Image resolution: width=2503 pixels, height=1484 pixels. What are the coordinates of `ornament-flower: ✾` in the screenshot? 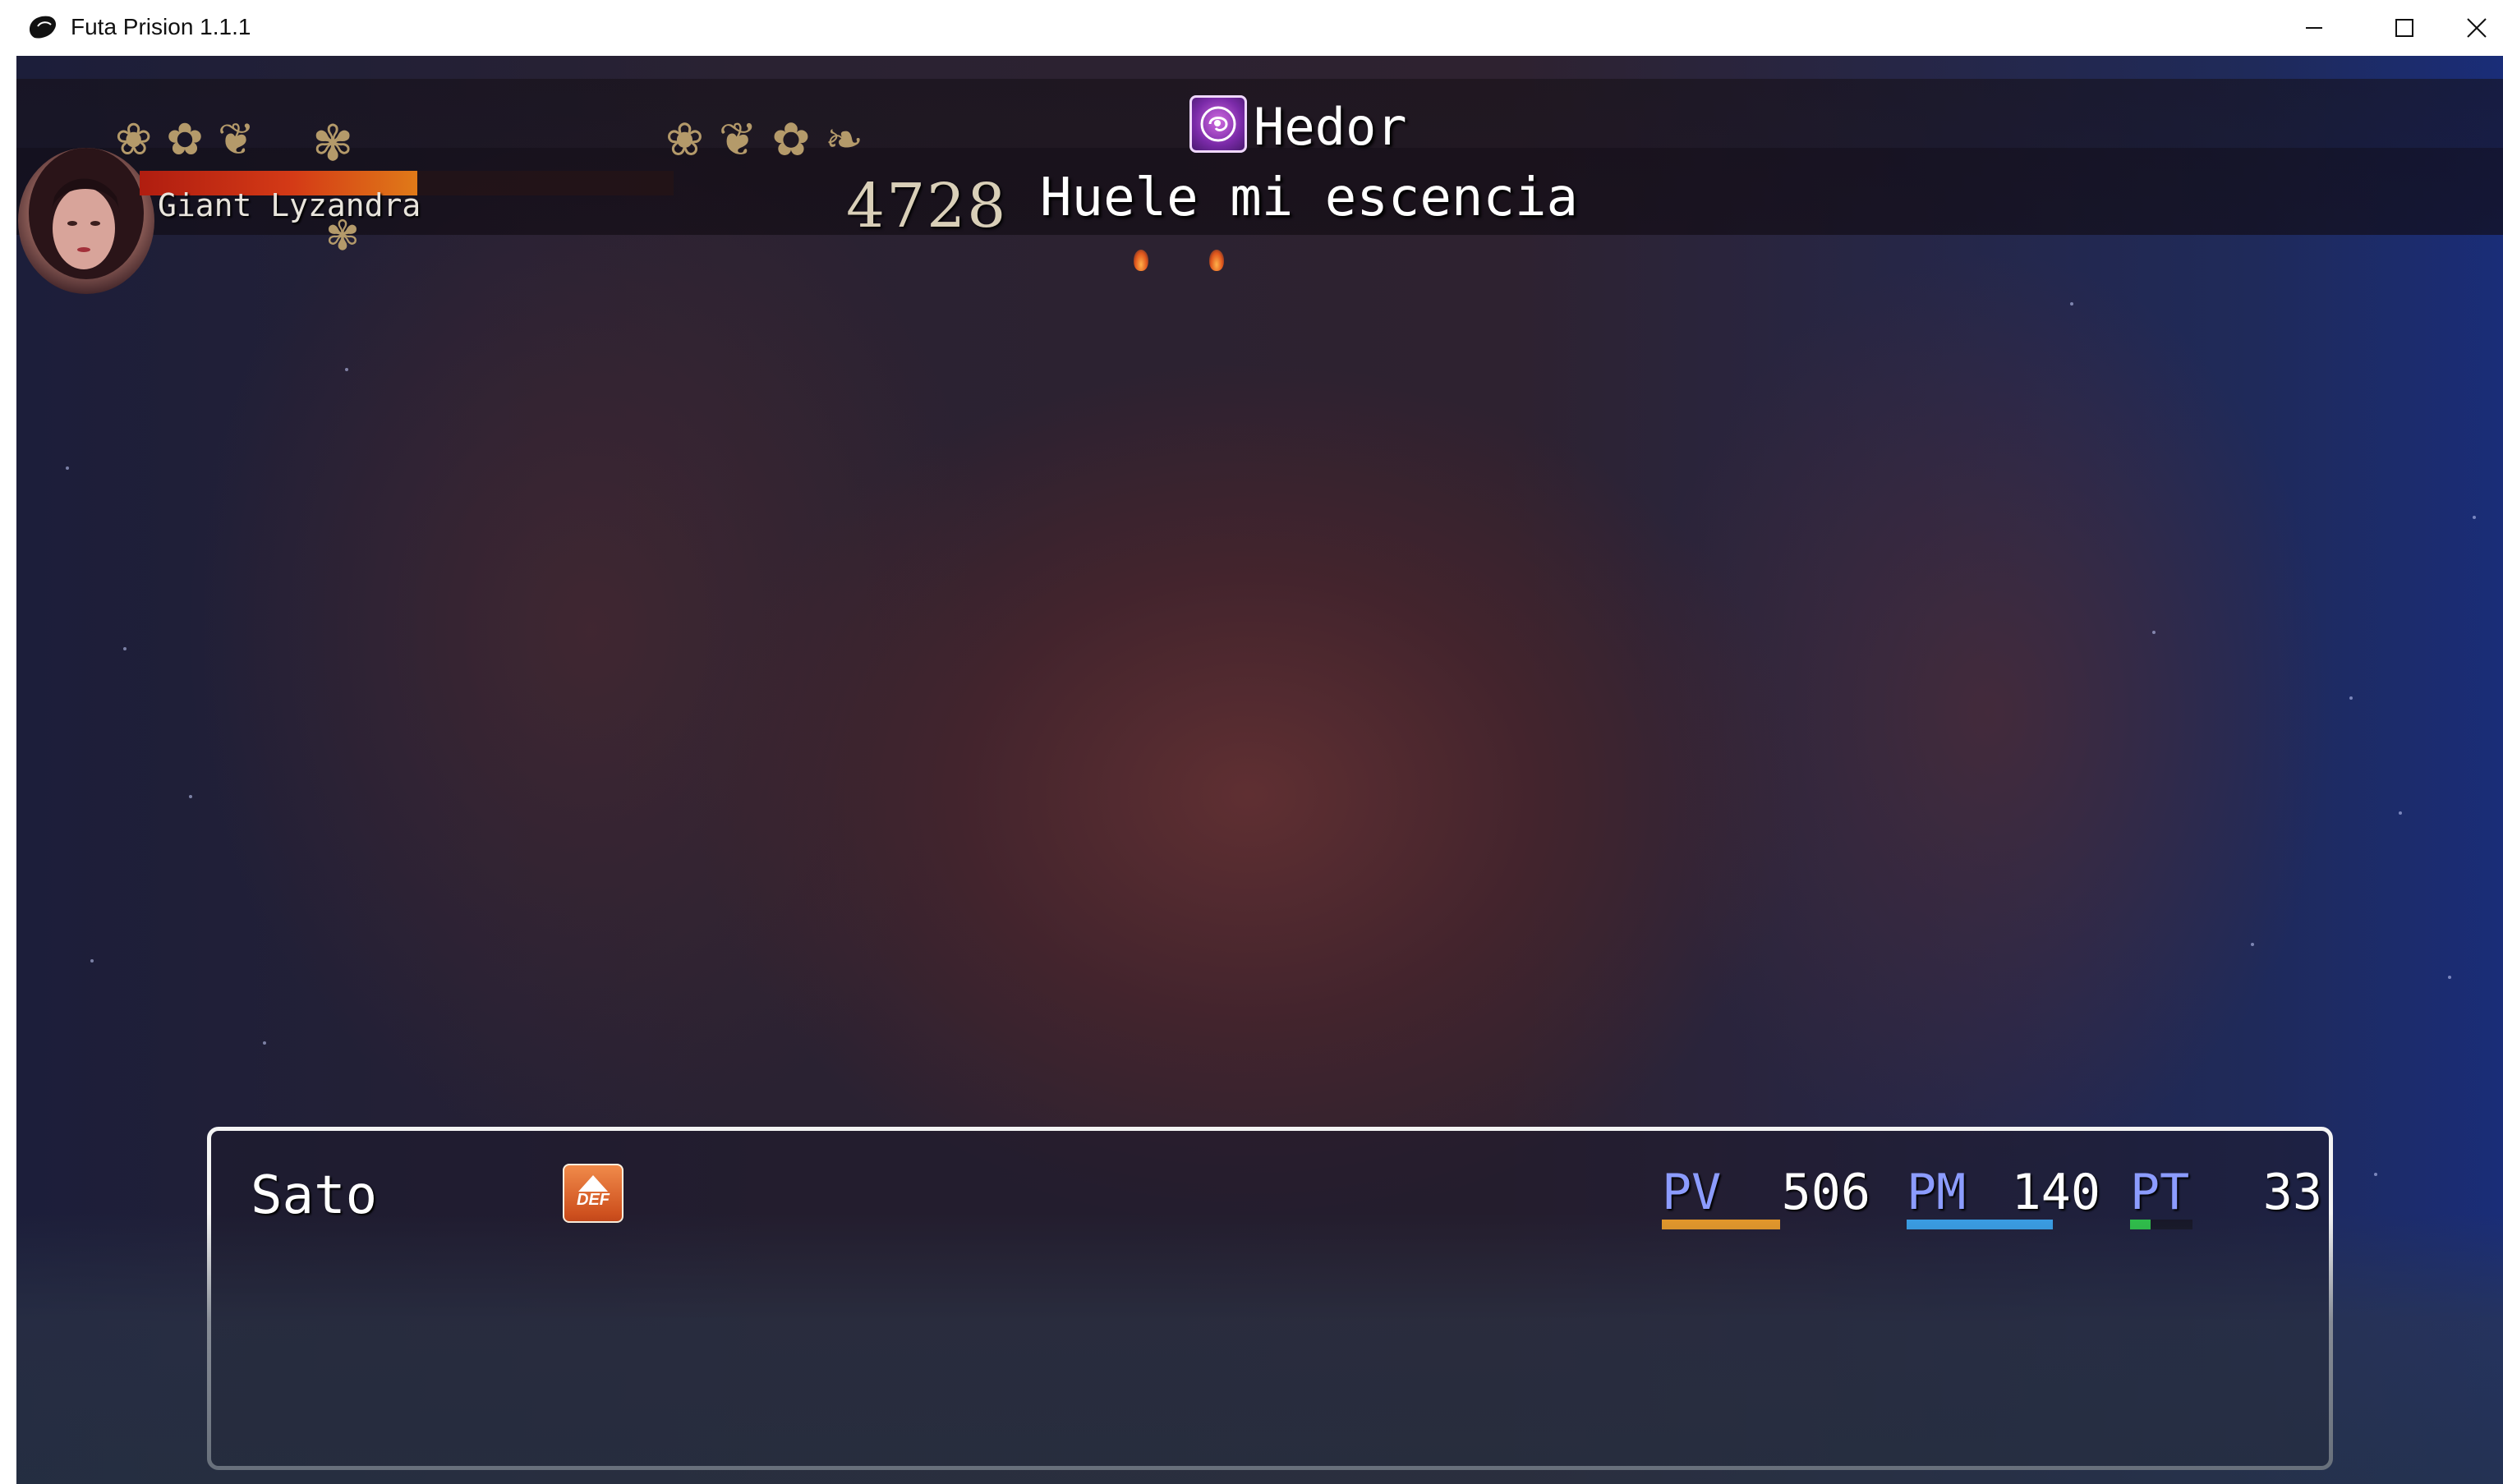 It's located at (333, 143).